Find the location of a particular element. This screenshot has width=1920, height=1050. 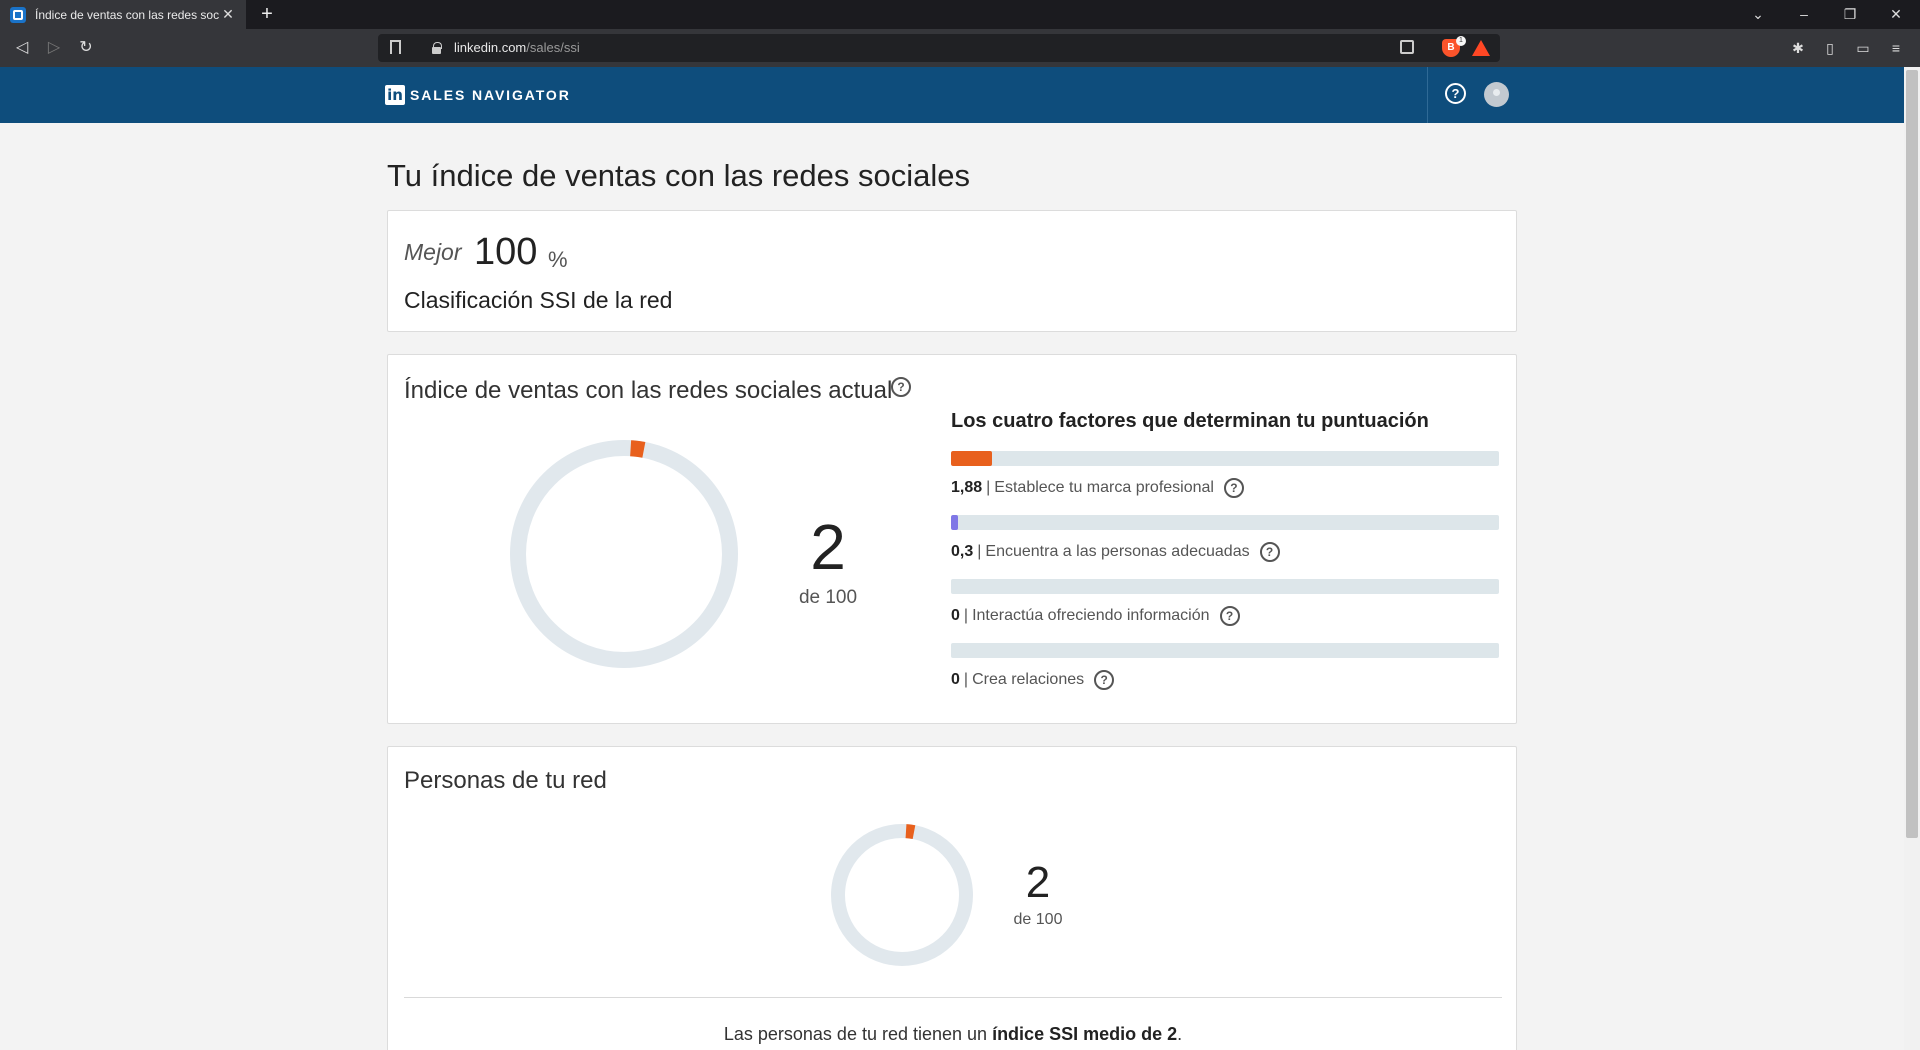

best-label: Mejor is located at coordinates (433, 252).